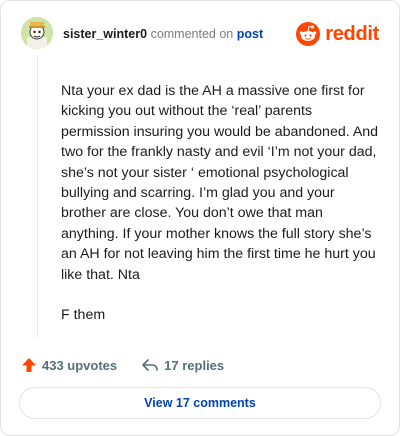  Describe the element at coordinates (352, 33) in the screenshot. I see `reddit-wordmark: reddit` at that location.